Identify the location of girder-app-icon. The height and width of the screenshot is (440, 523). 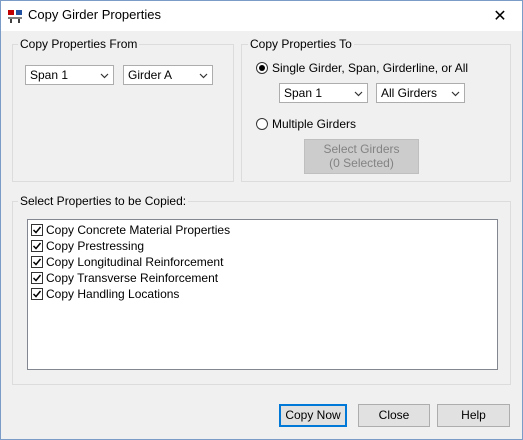
(15, 16).